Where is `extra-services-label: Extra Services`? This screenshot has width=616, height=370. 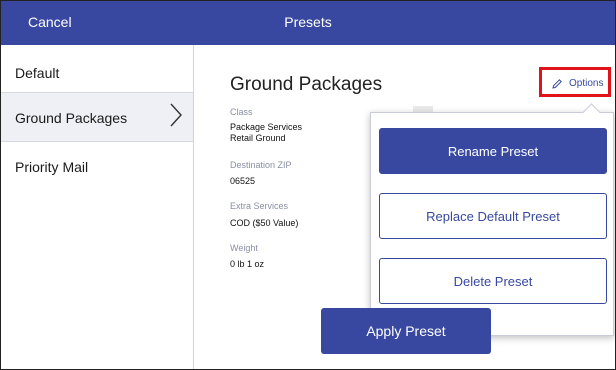 extra-services-label: Extra Services is located at coordinates (259, 206).